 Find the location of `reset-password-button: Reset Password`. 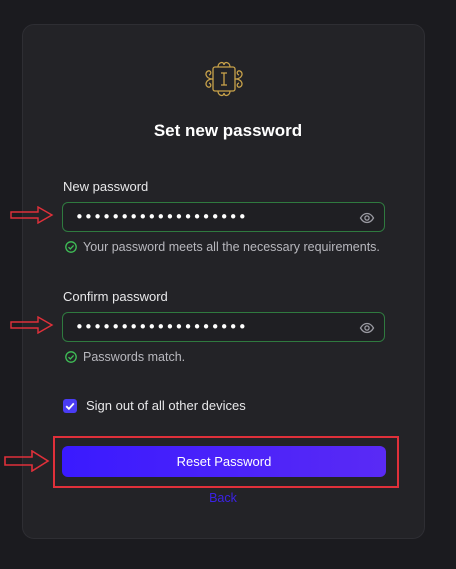

reset-password-button: Reset Password is located at coordinates (224, 461).